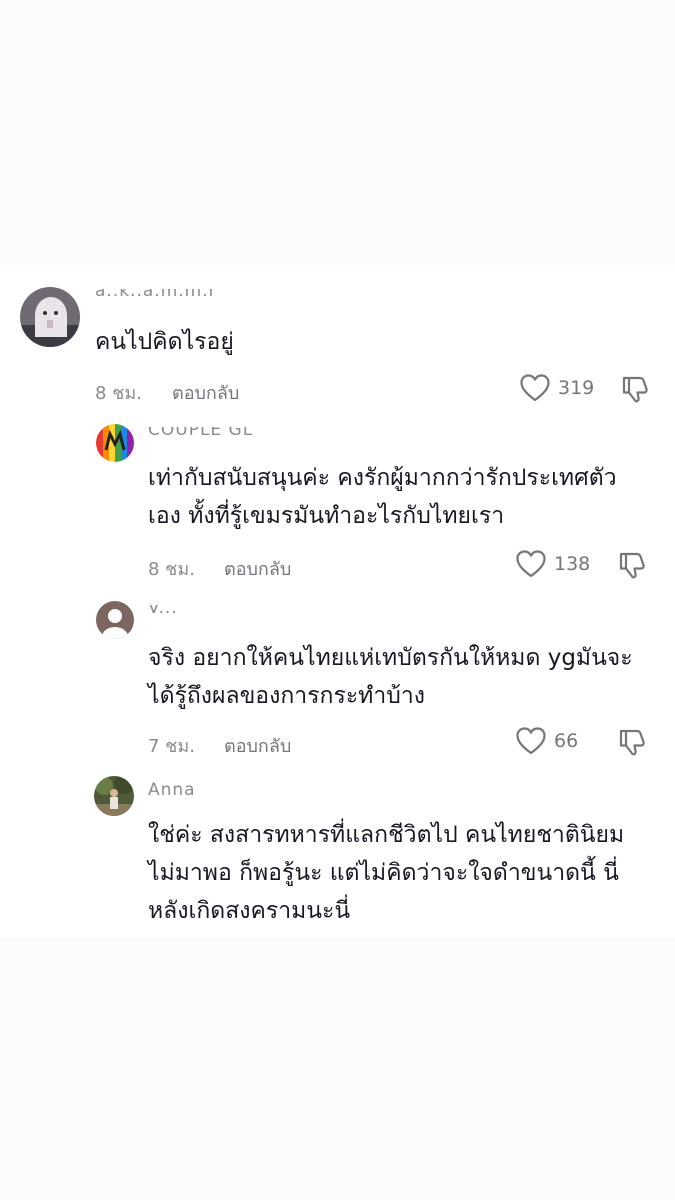 The height and width of the screenshot is (1200, 675). Describe the element at coordinates (572, 564) in the screenshot. I see `like-count: 138` at that location.